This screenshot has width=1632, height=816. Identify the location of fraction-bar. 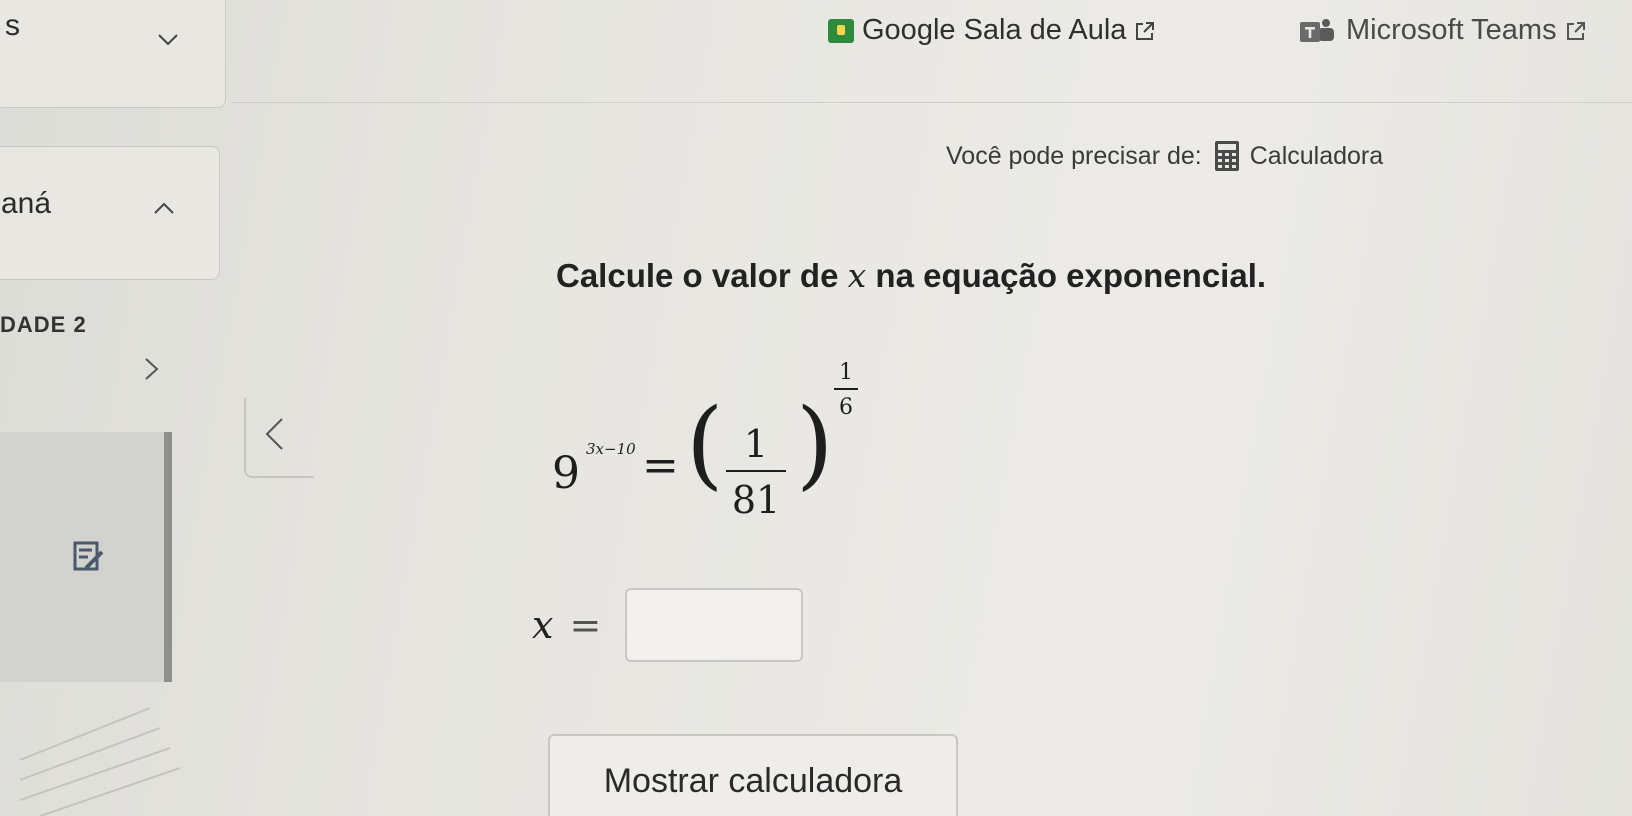
(756, 471).